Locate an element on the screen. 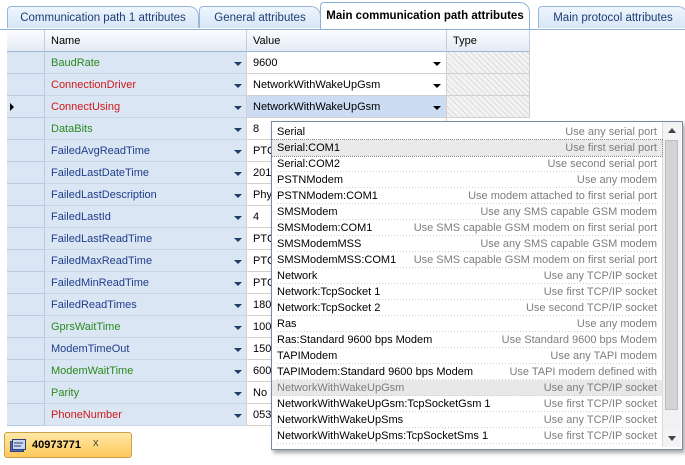  scroll-down-button is located at coordinates (672, 438).